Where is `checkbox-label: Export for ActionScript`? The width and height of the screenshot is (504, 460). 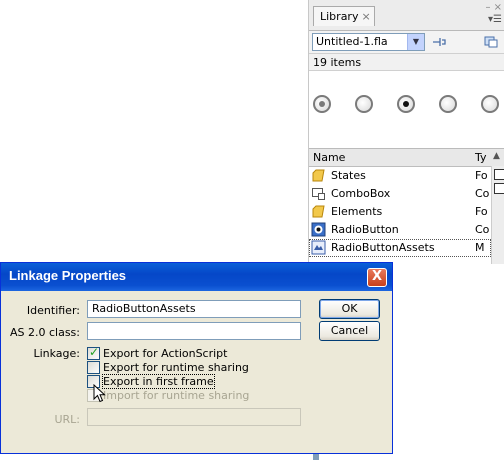 checkbox-label: Export for ActionScript is located at coordinates (165, 353).